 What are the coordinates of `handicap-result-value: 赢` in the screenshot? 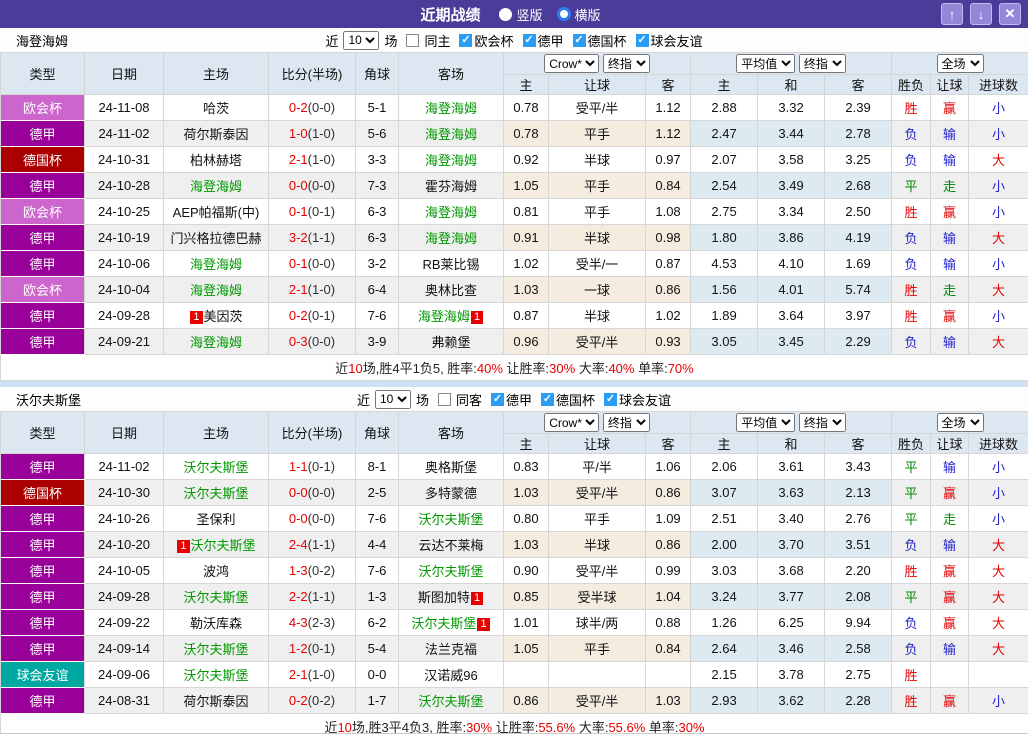 It's located at (950, 316).